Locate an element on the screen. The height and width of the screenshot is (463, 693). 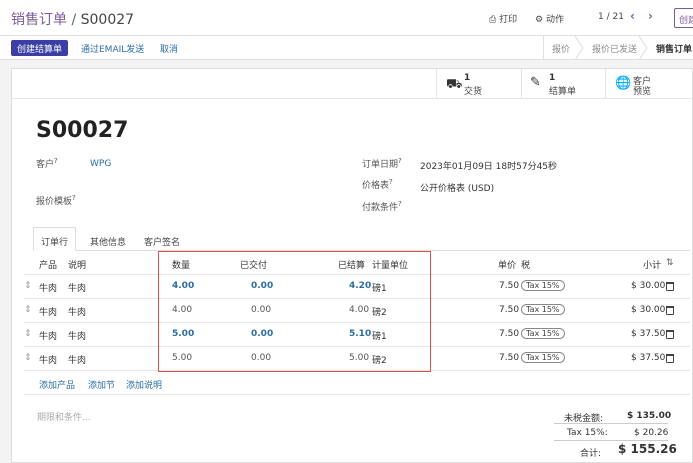
invoice-smart-button: ✎ 1 结算单 is located at coordinates (563, 84).